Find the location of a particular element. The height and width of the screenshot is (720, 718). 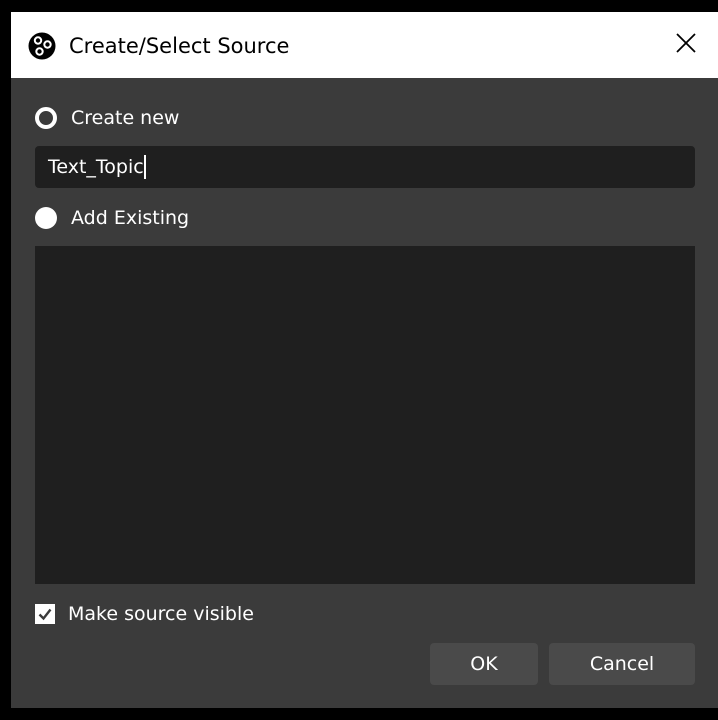

make-source-visible-checkbox: Make source visible is located at coordinates (144, 614).